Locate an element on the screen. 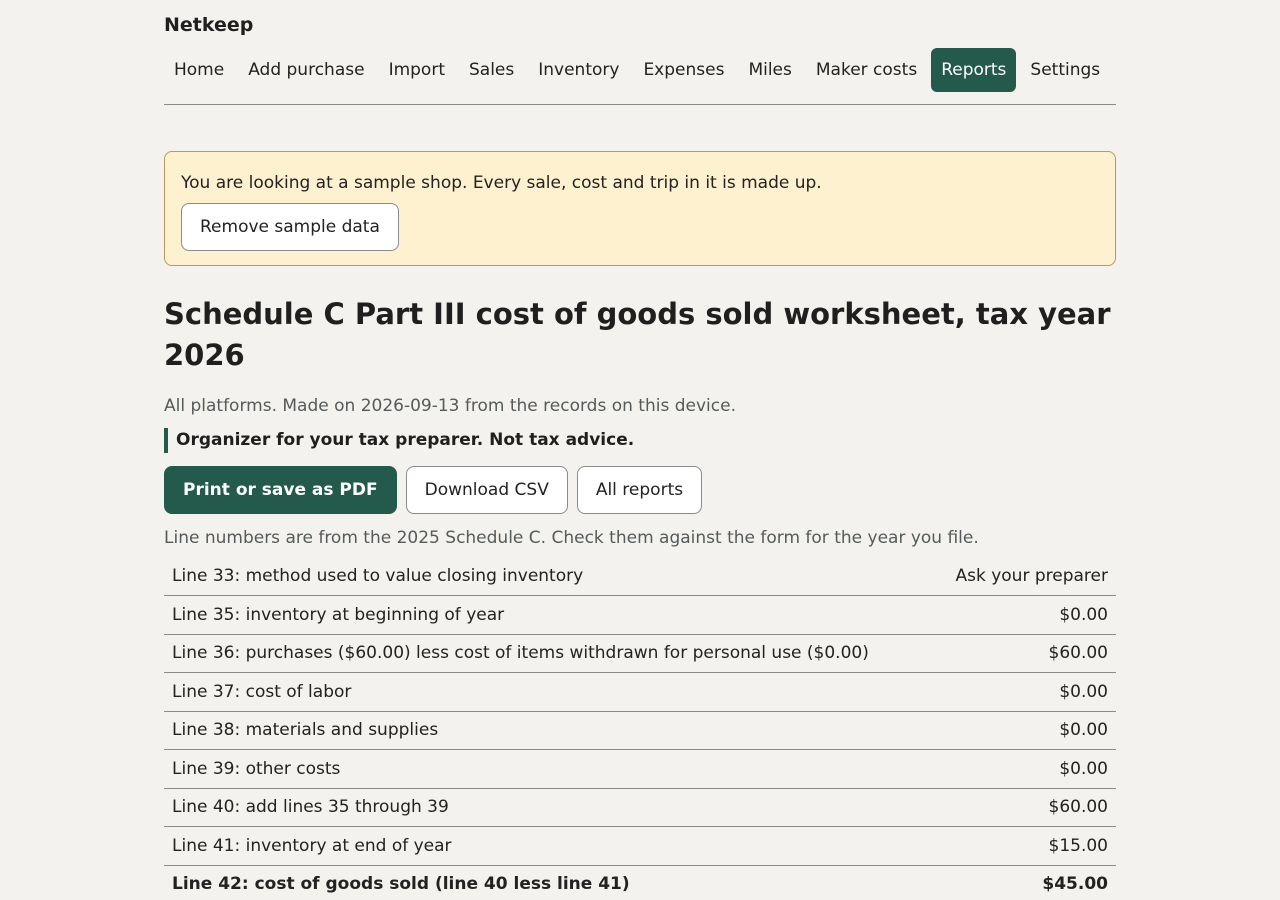 Image resolution: width=1280 pixels, height=900 pixels. remove-sample-data-button: Remove sample data is located at coordinates (290, 227).